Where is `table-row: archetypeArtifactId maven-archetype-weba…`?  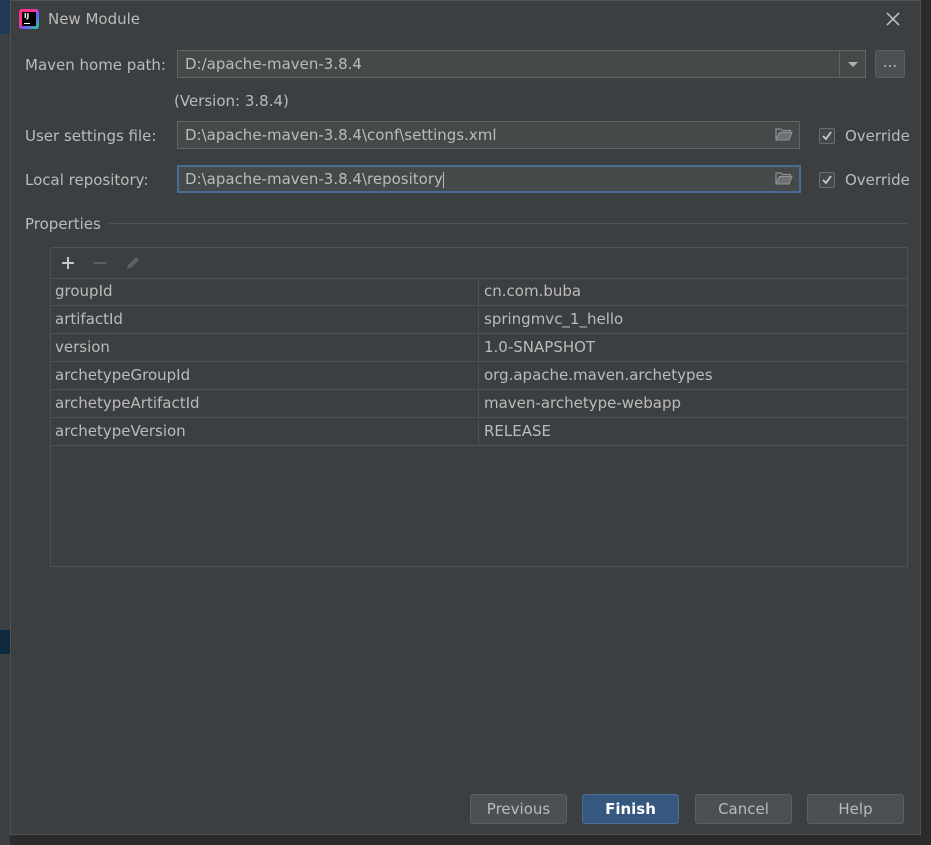 table-row: archetypeArtifactId maven-archetype-weba… is located at coordinates (479, 404).